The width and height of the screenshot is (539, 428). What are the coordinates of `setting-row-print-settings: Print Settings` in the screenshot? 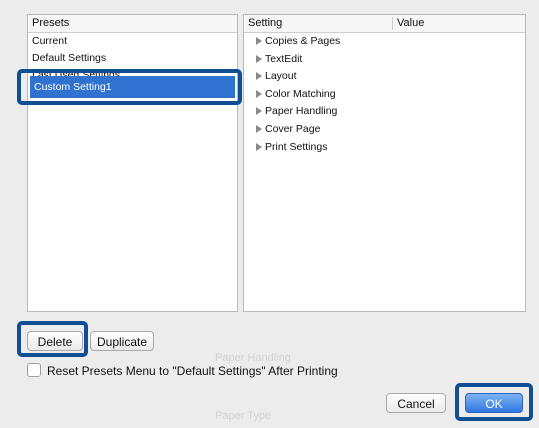 It's located at (384, 148).